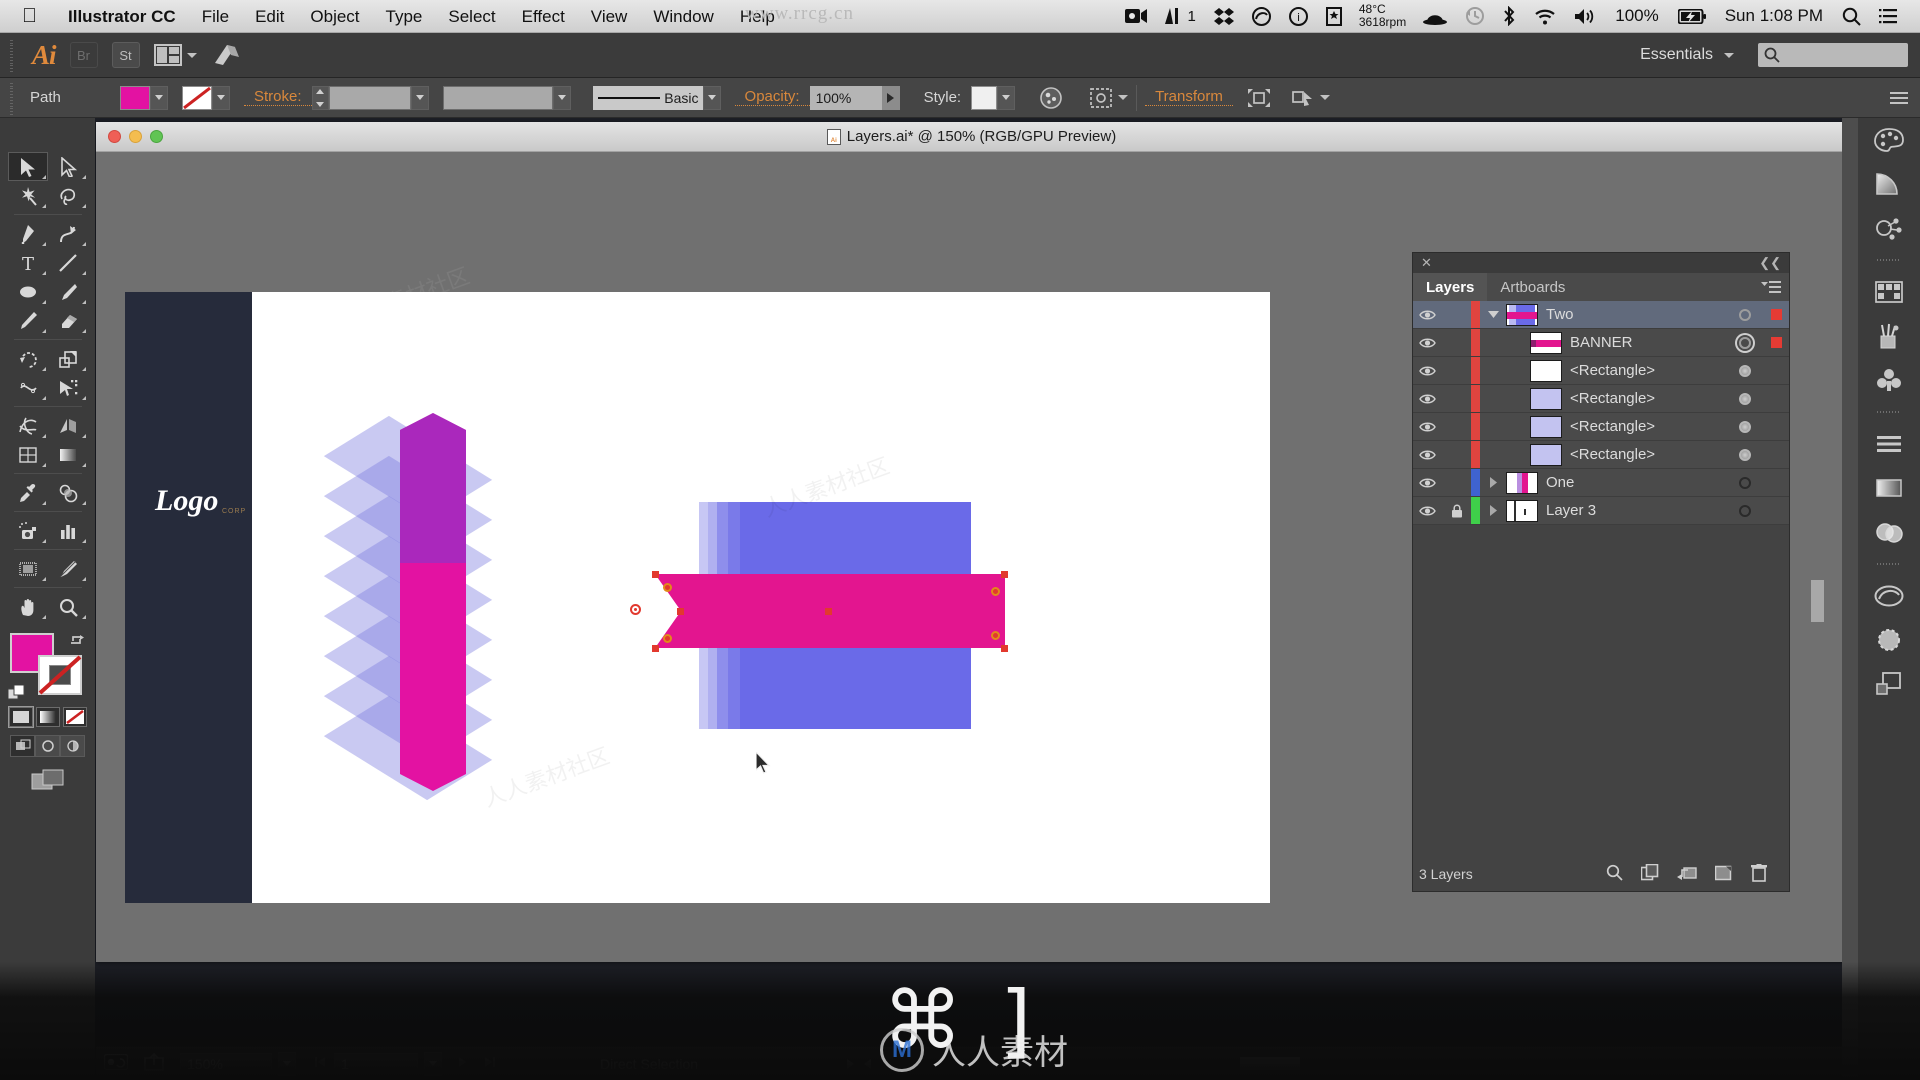 Image resolution: width=1920 pixels, height=1080 pixels. Describe the element at coordinates (1310, 98) in the screenshot. I see `isolate-group-icon` at that location.